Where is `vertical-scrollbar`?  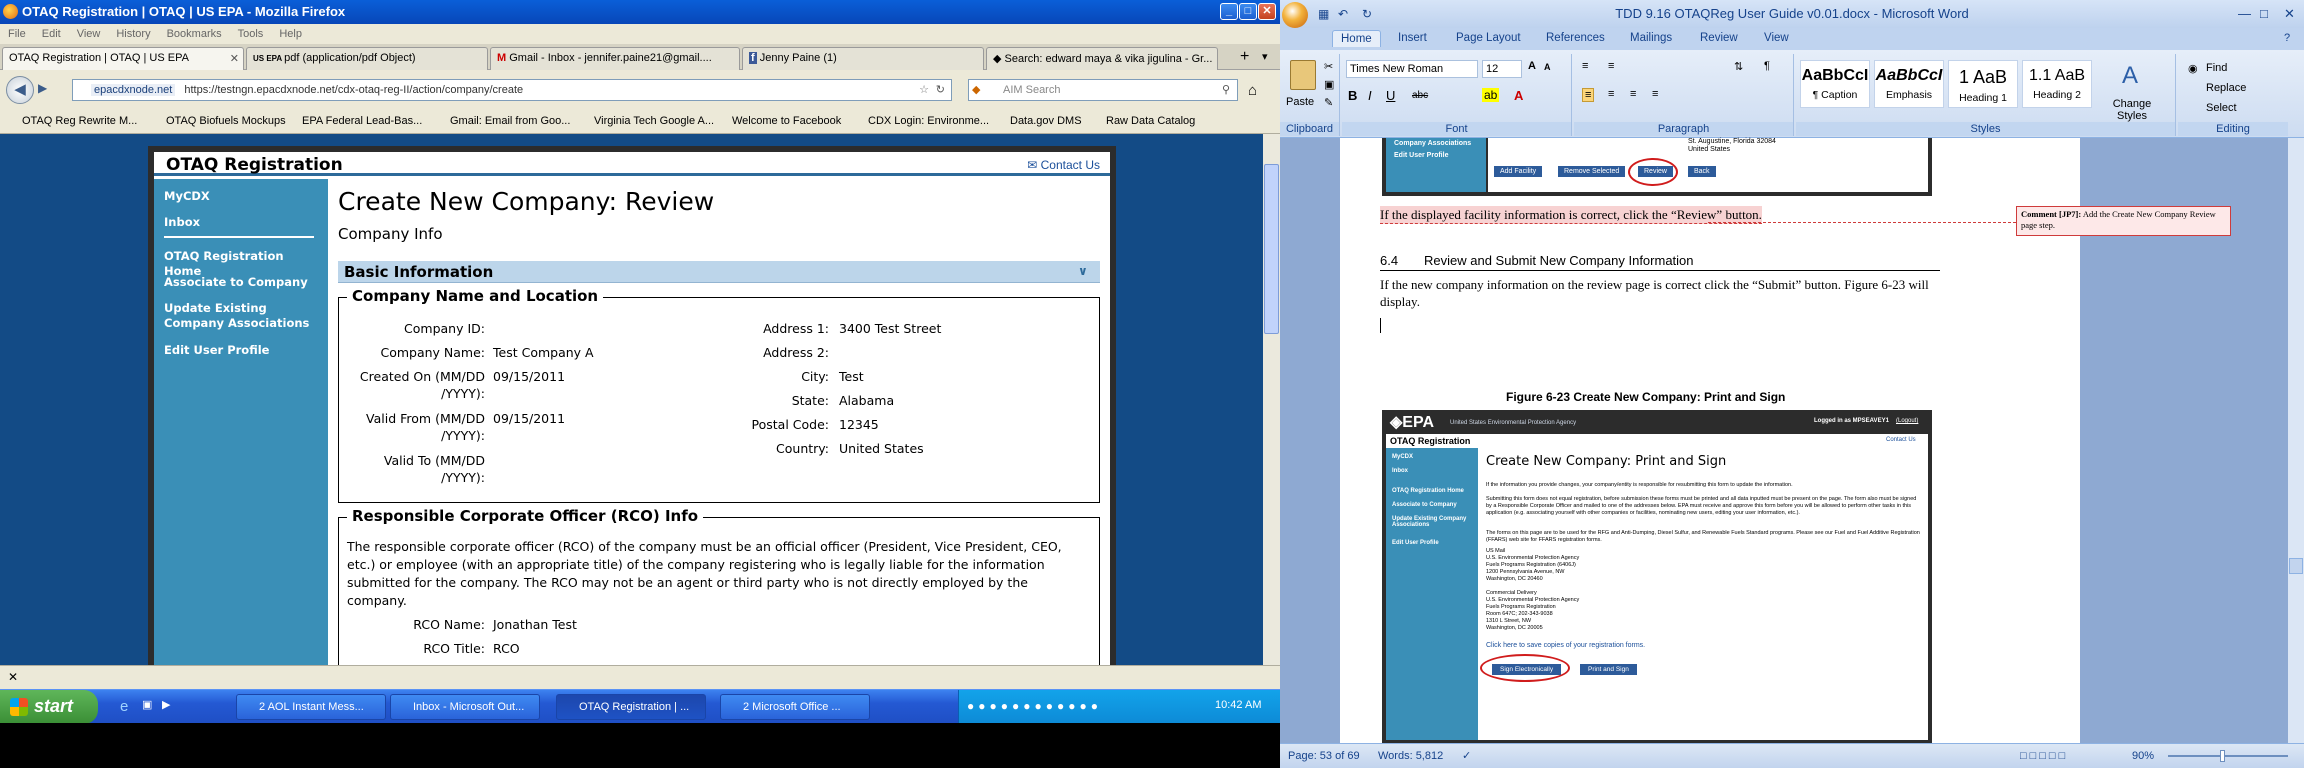
vertical-scrollbar is located at coordinates (1271, 399).